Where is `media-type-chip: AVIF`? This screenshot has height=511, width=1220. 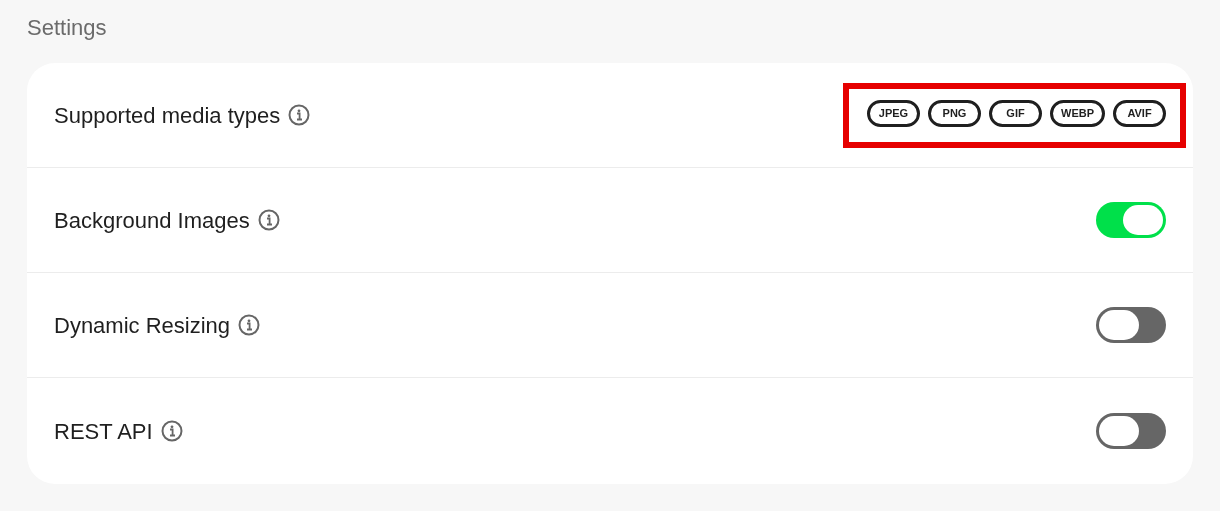
media-type-chip: AVIF is located at coordinates (1139, 113).